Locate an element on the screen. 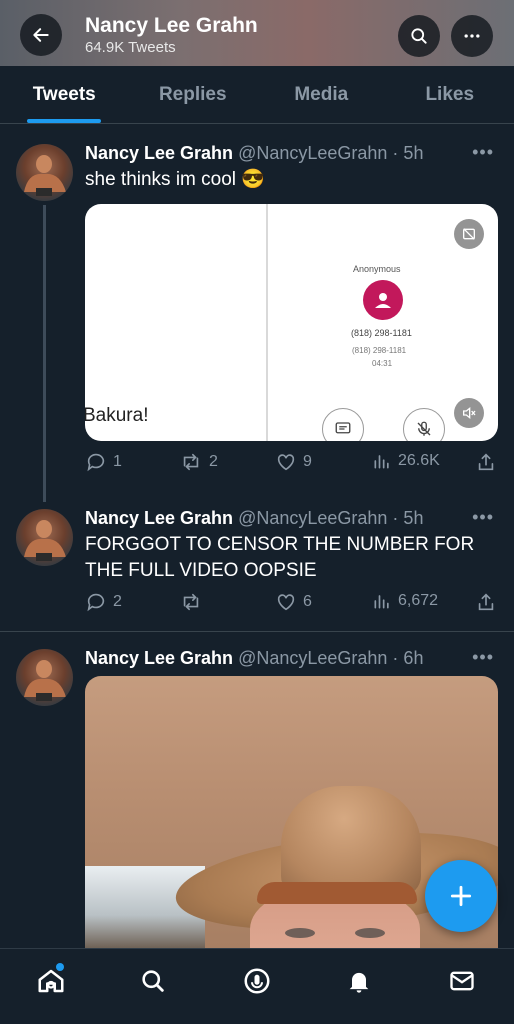 The image size is (514, 1024). mic-off-icon is located at coordinates (424, 428).